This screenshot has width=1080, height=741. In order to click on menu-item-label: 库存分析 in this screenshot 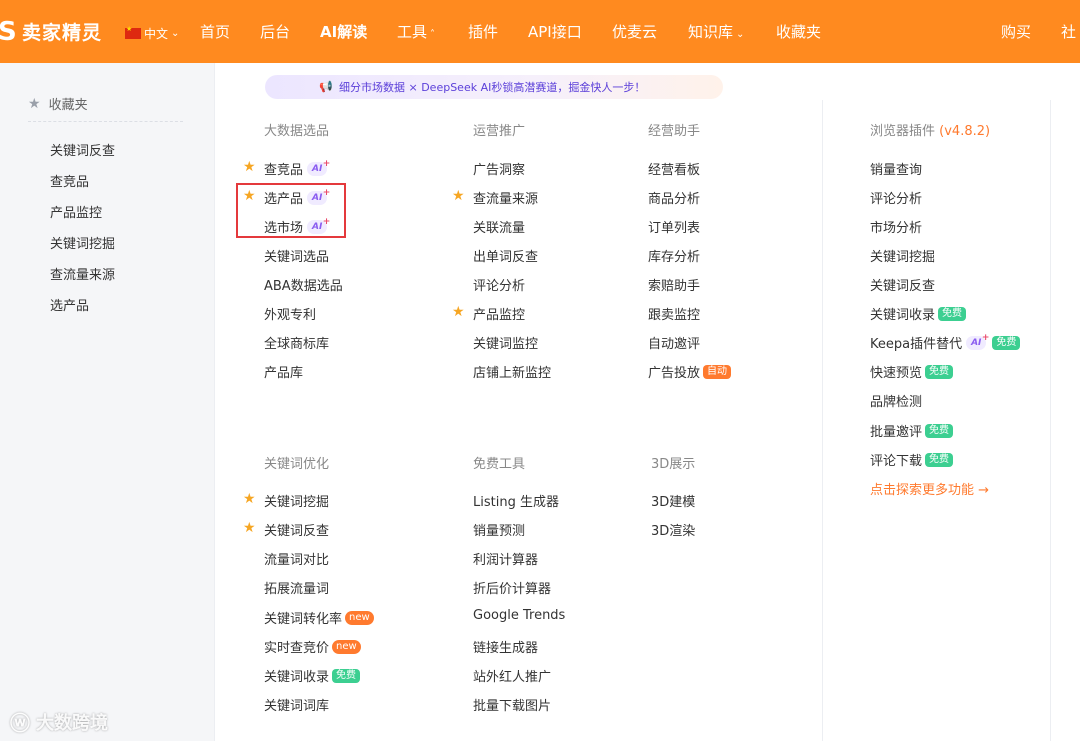, I will do `click(674, 257)`.